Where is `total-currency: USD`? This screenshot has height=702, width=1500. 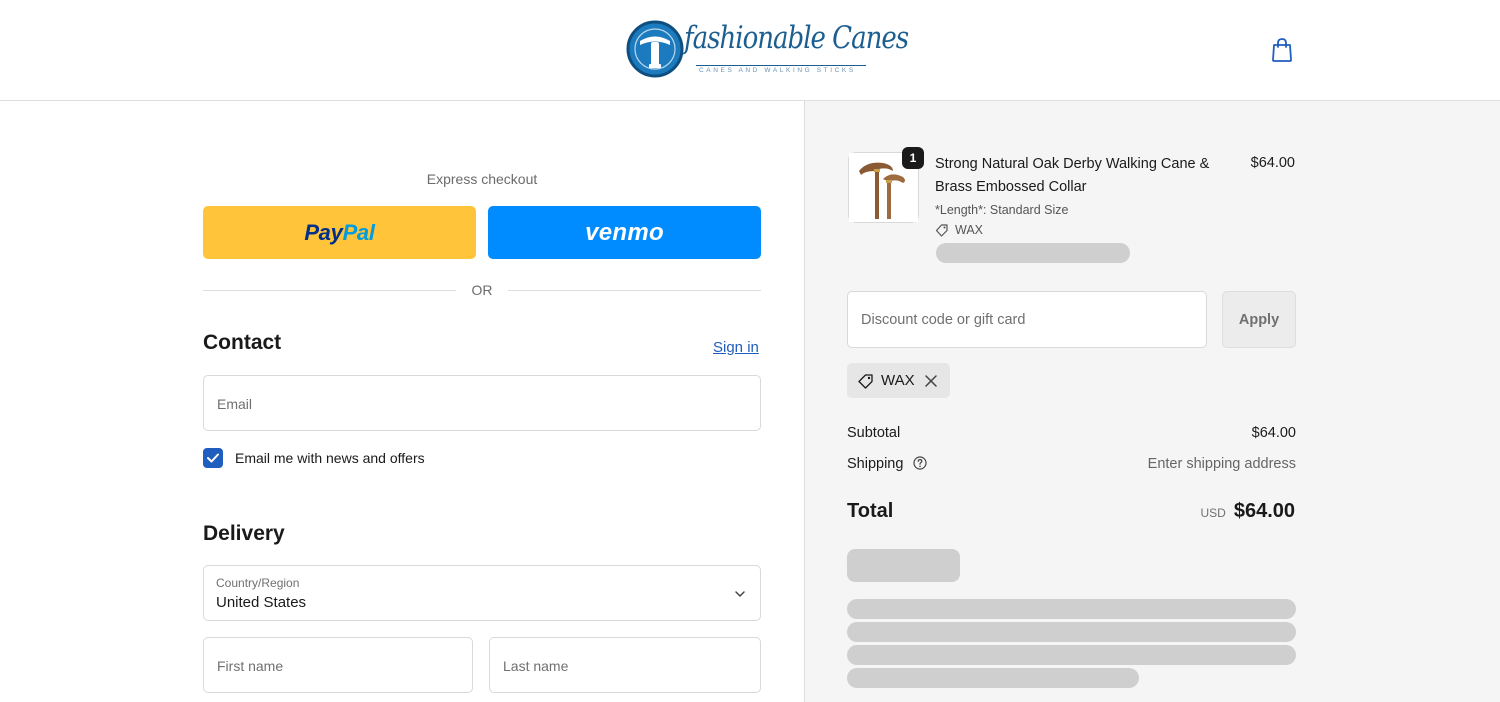 total-currency: USD is located at coordinates (1213, 513).